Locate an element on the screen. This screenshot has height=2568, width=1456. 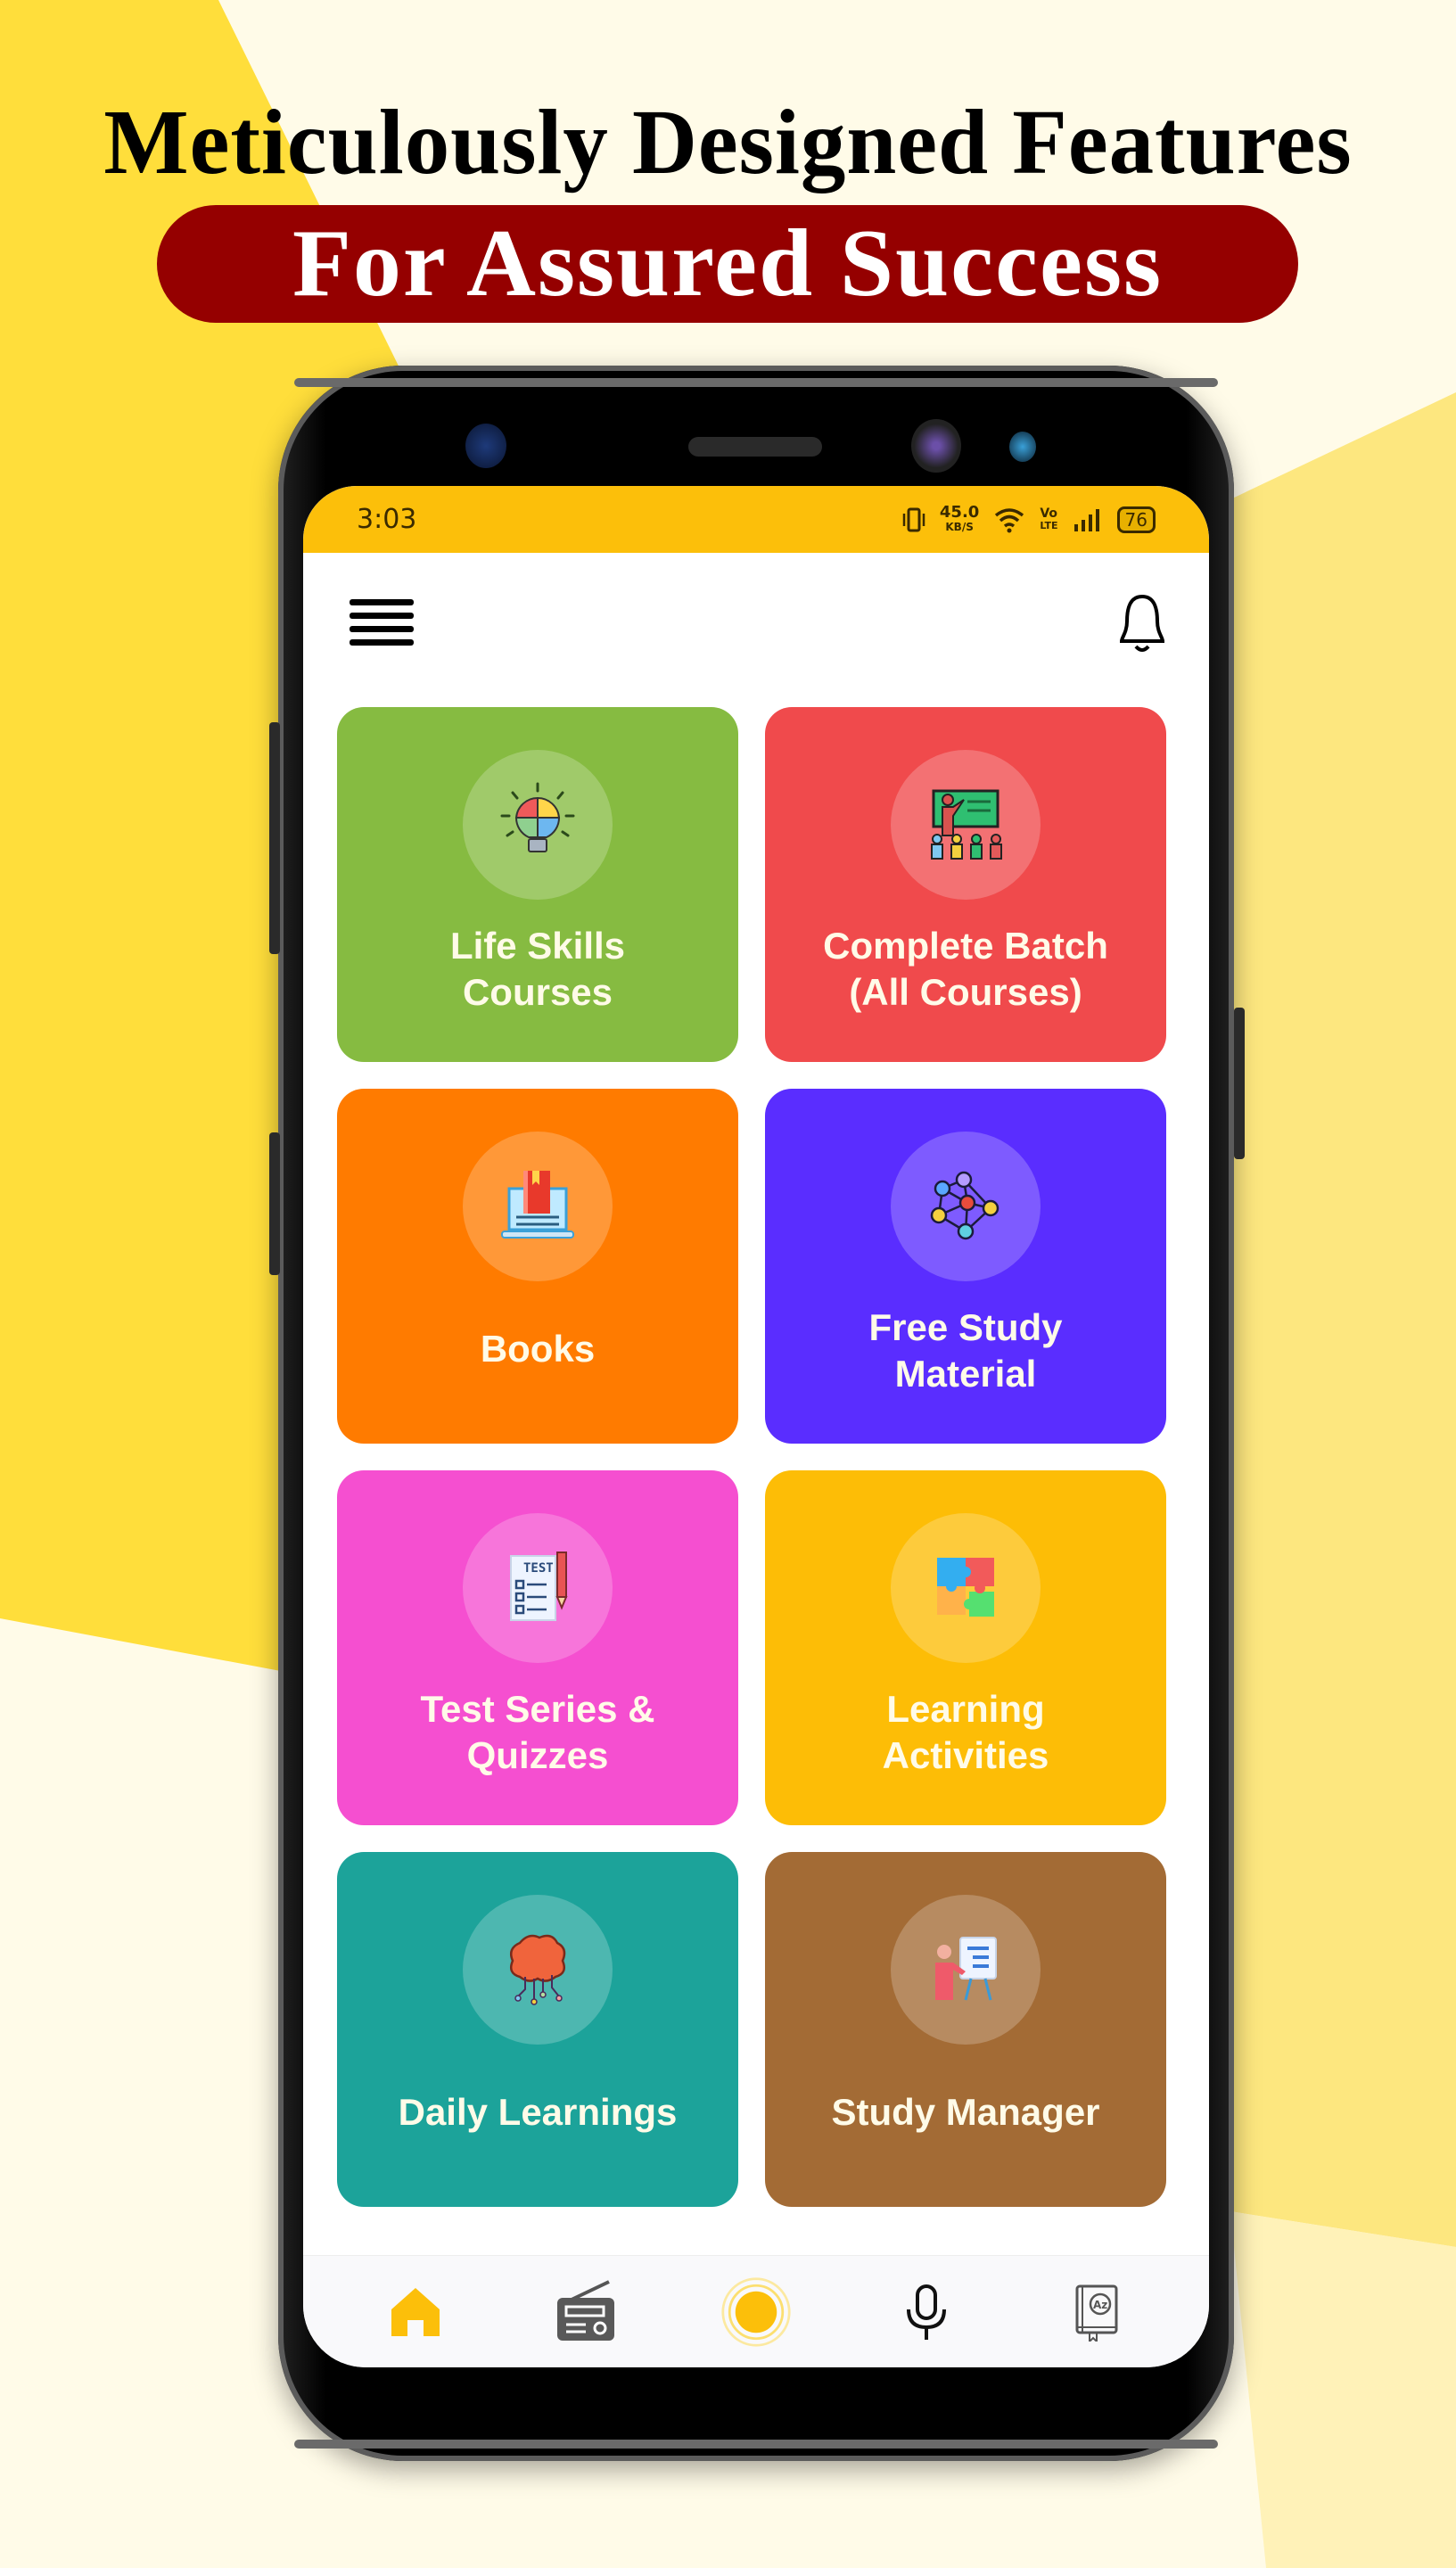
microphone-icon is located at coordinates (927, 2312).